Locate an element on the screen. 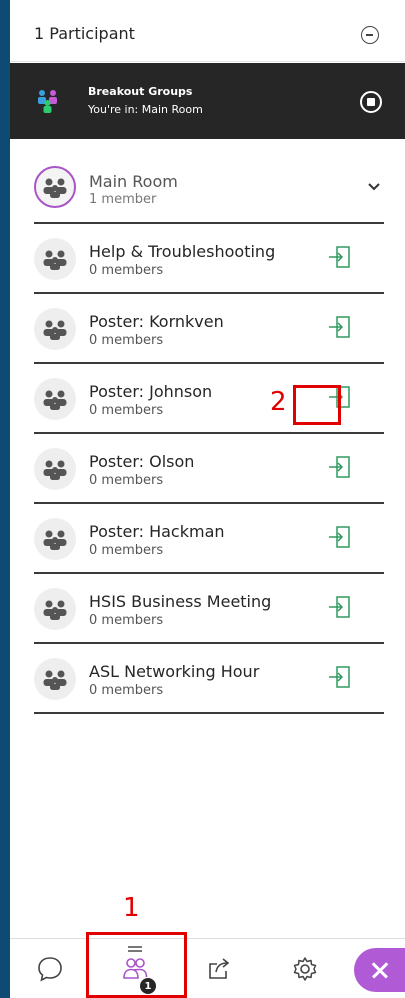 This screenshot has height=998, width=405. breakout-groups-banner: Breakout Groups You're in: Main Room is located at coordinates (207, 101).